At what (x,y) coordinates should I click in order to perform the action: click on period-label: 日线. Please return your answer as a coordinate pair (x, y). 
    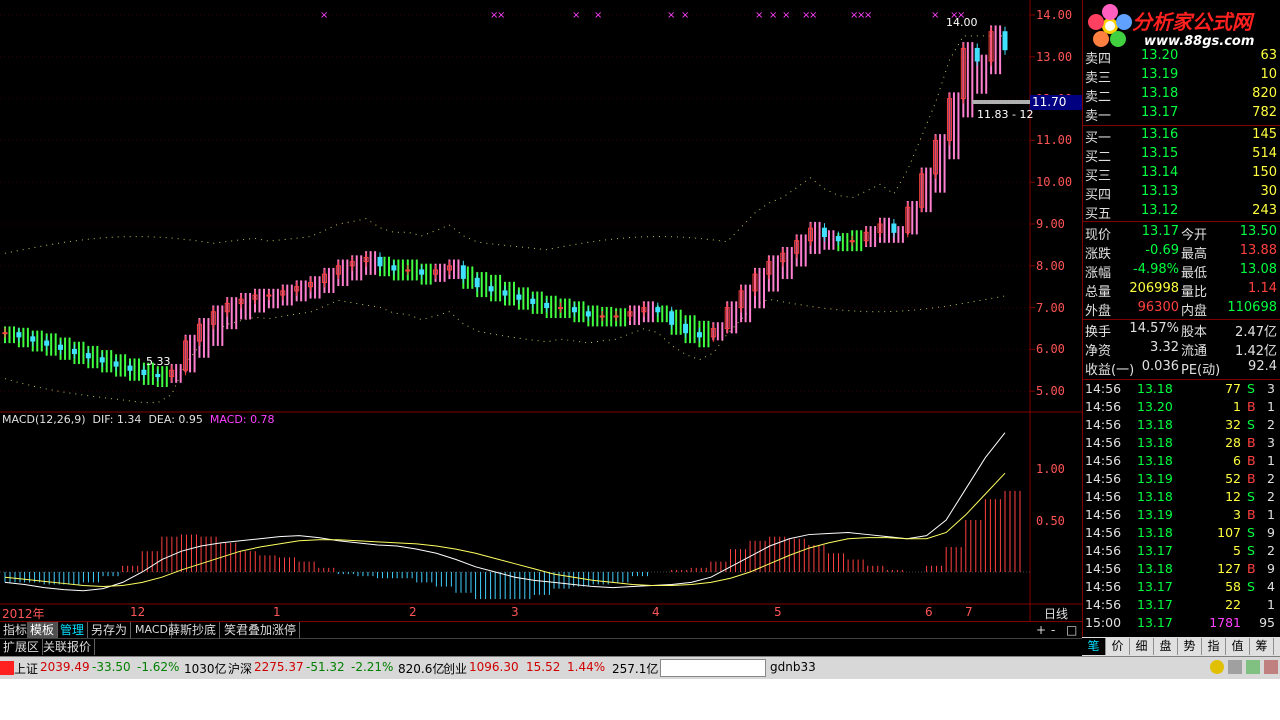
    Looking at the image, I should click on (1056, 613).